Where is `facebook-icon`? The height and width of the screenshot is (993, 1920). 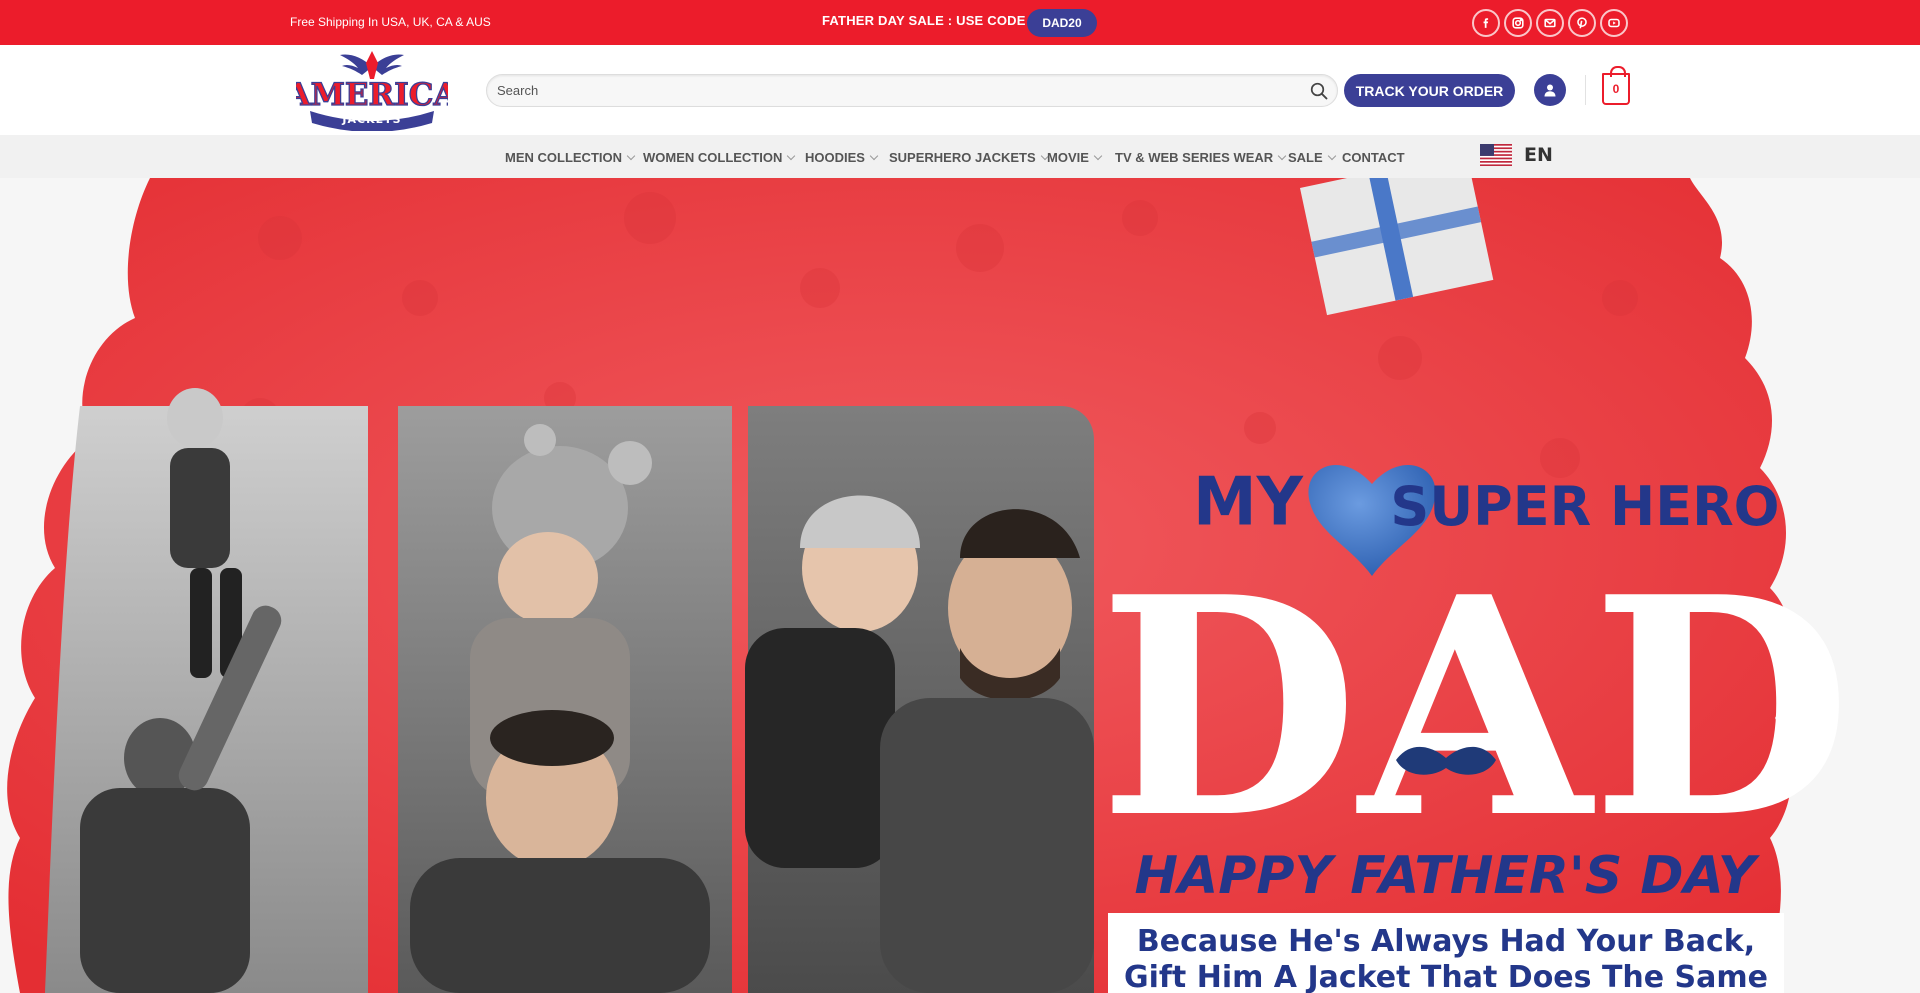
facebook-icon is located at coordinates (1486, 23).